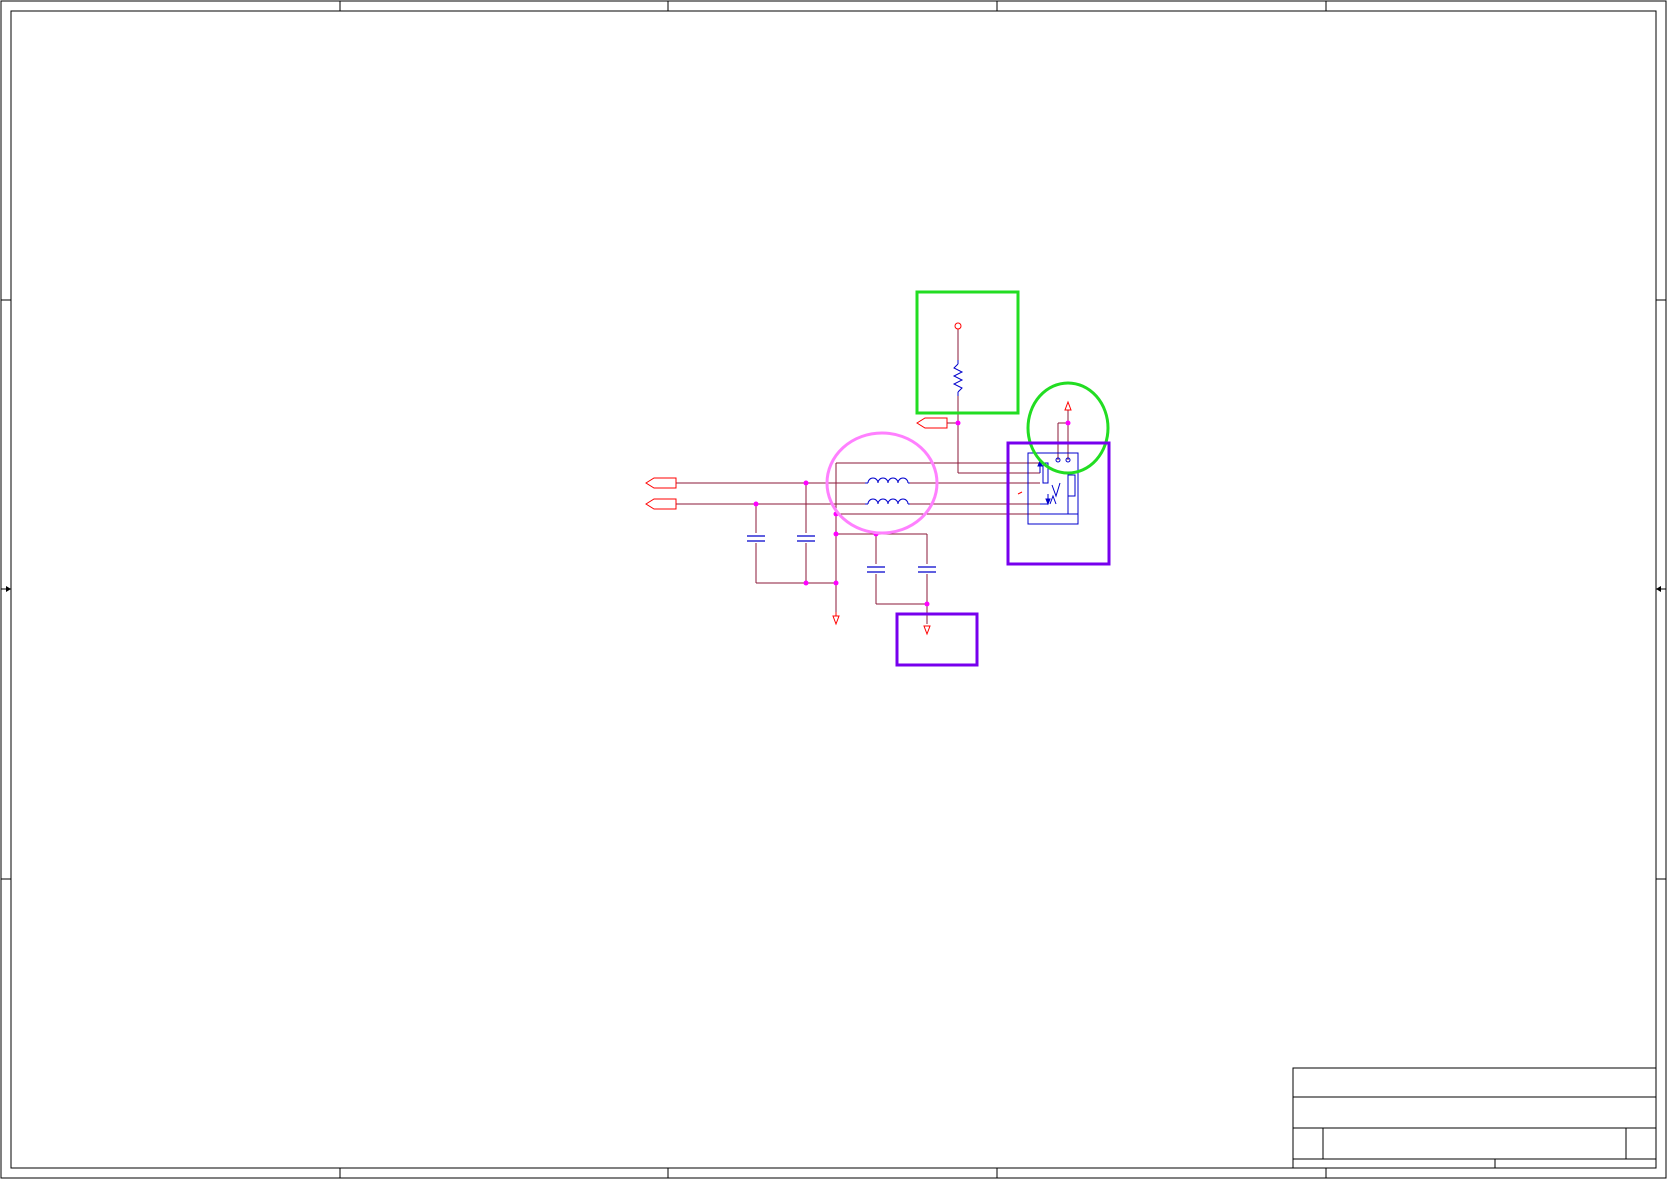 This screenshot has height=1179, width=1667. I want to click on resistor-icon, so click(958, 378).